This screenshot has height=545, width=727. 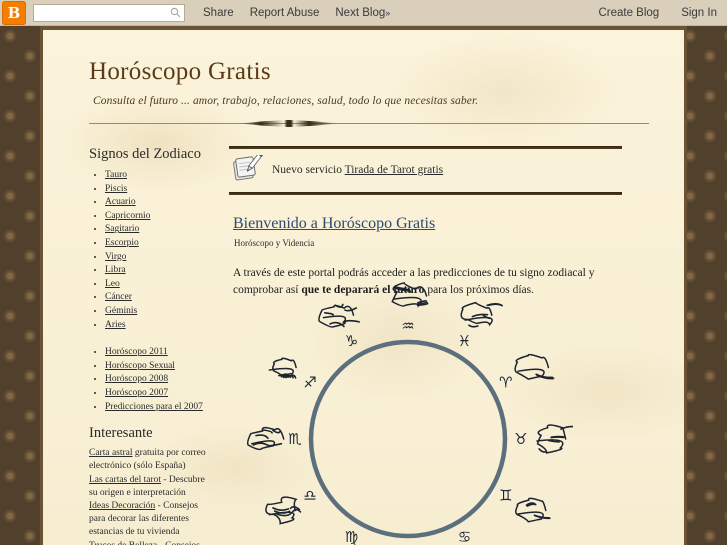 What do you see at coordinates (160, 257) in the screenshot?
I see `list-item: Virgo` at bounding box center [160, 257].